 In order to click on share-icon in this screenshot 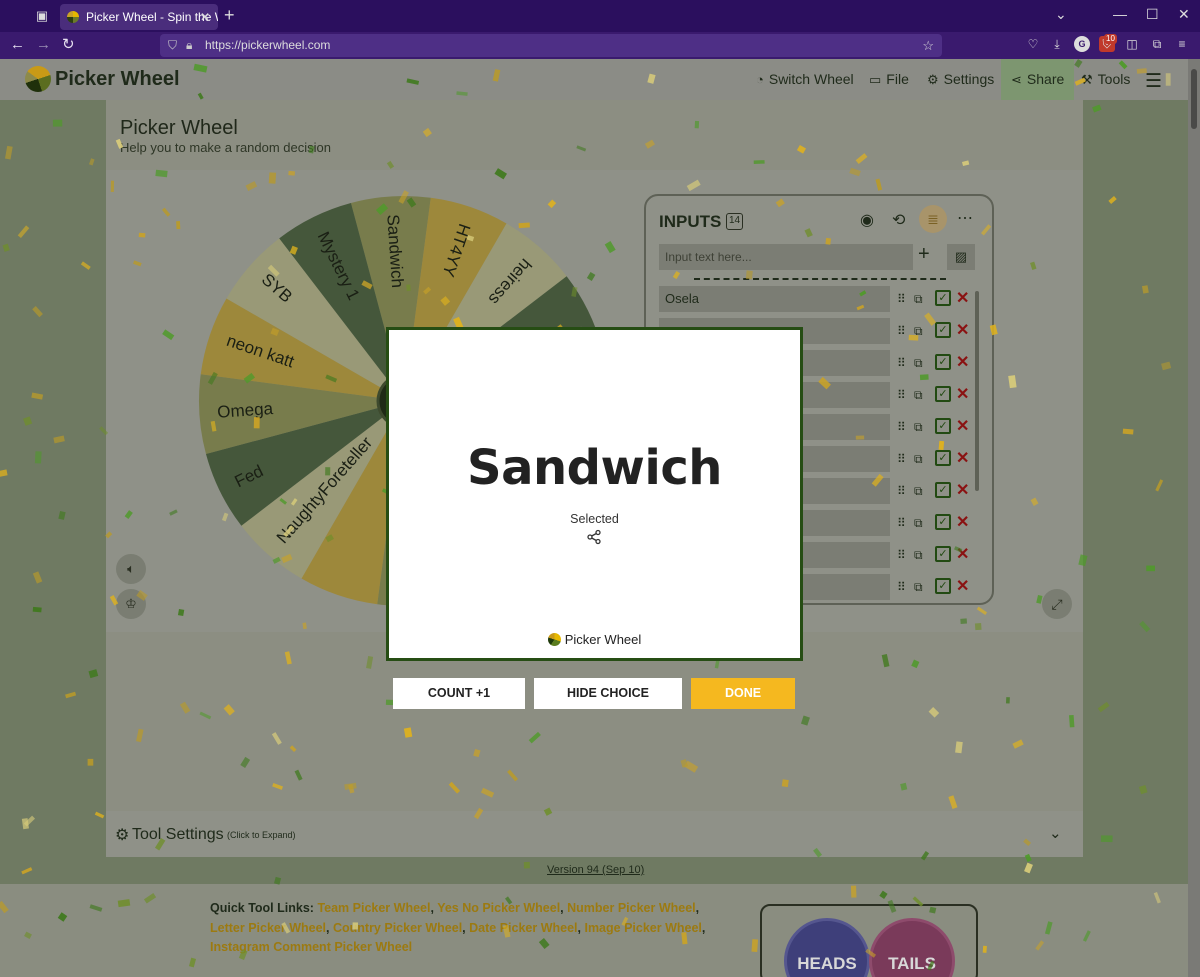, I will do `click(594, 537)`.